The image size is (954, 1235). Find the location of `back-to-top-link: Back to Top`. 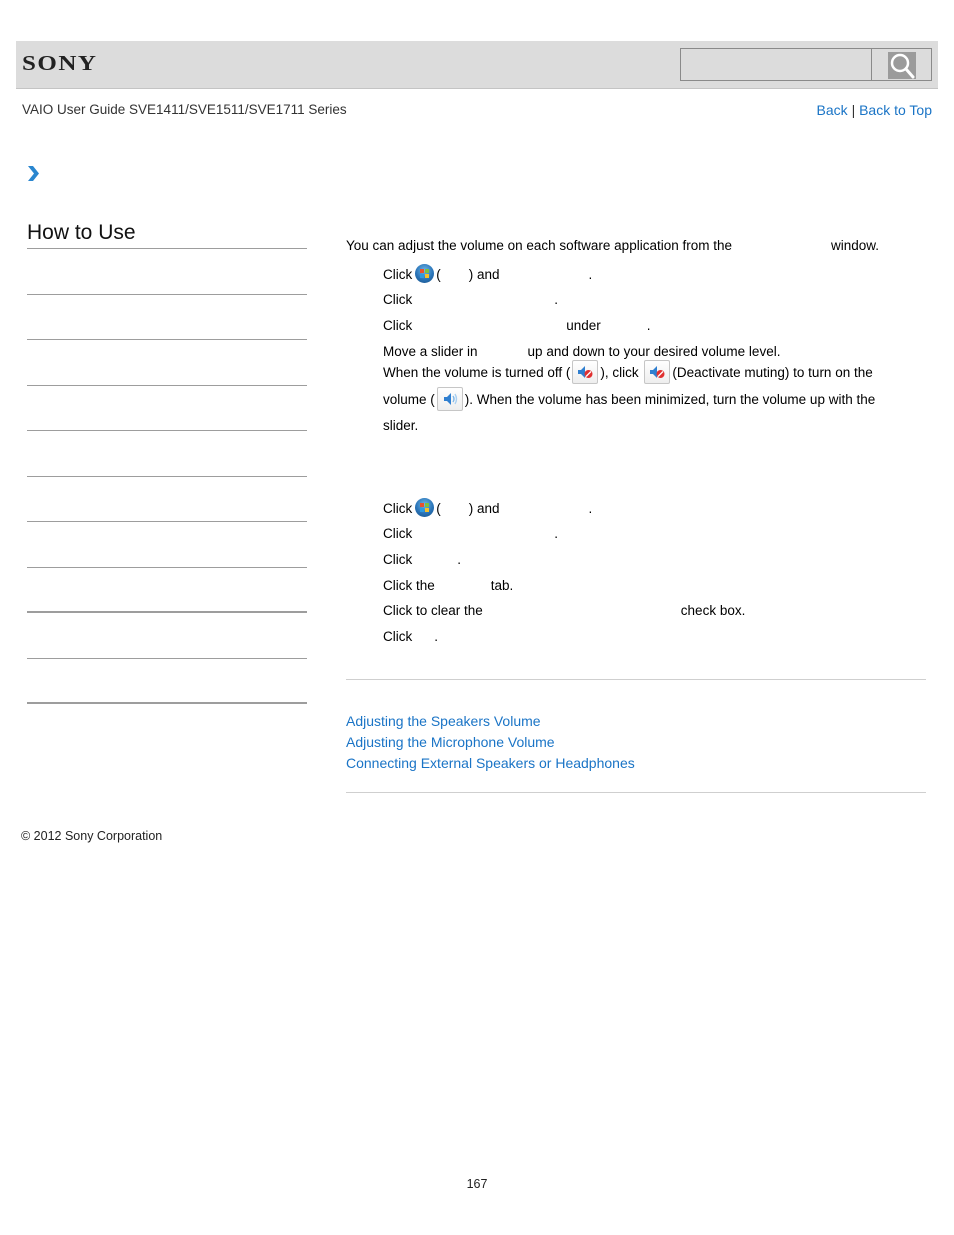

back-to-top-link: Back to Top is located at coordinates (895, 110).